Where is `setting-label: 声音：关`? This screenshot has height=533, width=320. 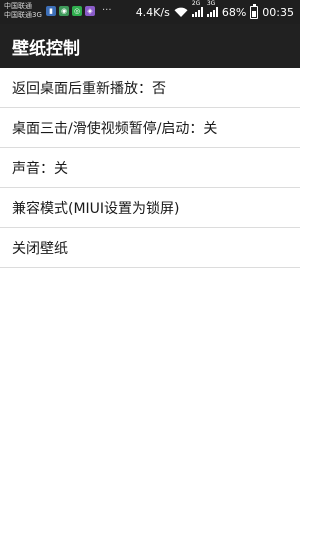 setting-label: 声音：关 is located at coordinates (40, 168).